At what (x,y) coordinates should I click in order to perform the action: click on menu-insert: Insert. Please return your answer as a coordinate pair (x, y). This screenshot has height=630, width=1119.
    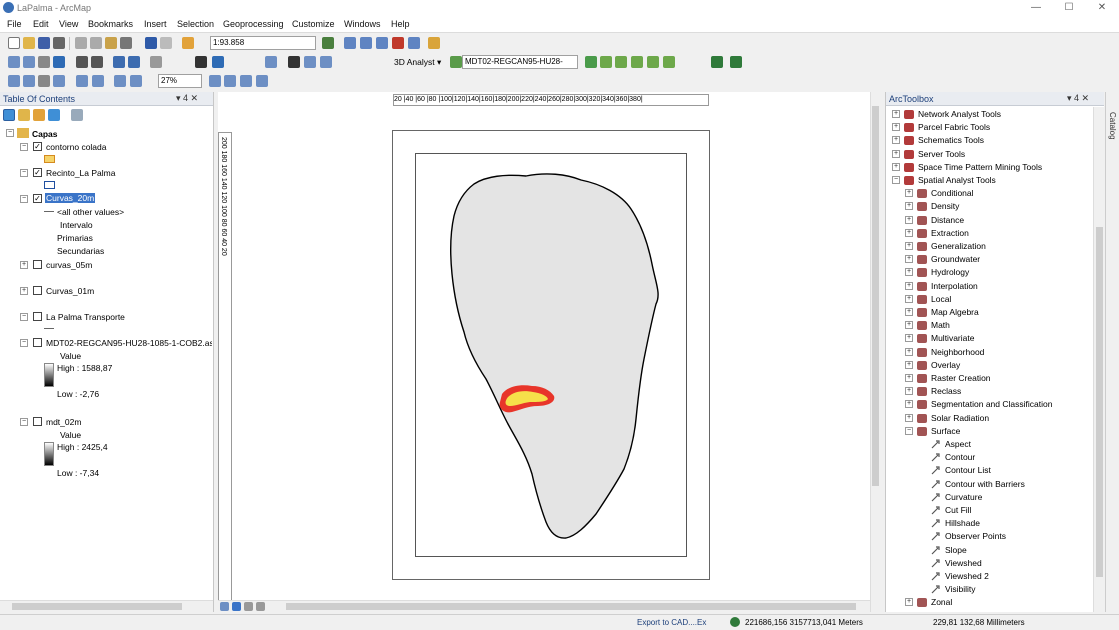
    Looking at the image, I should click on (155, 24).